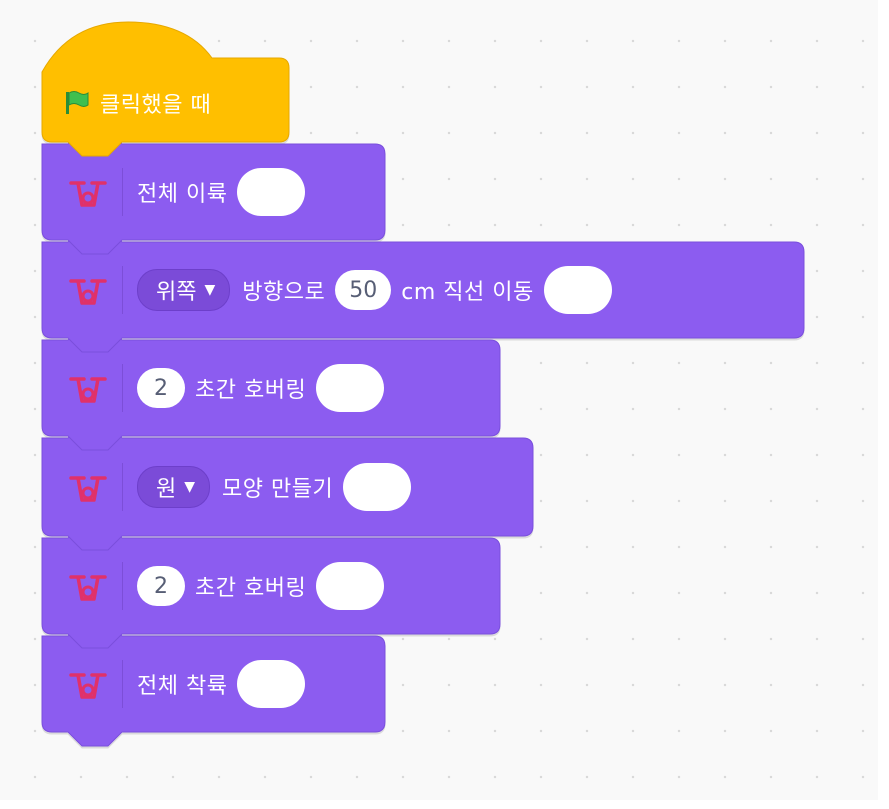 The height and width of the screenshot is (809, 889). I want to click on event-when-flag-clicked: 클릭했을 때, so click(141, 103).